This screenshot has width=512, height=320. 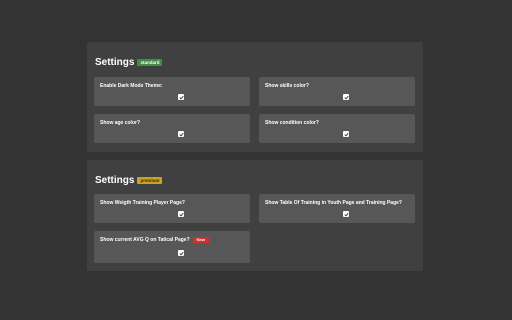 What do you see at coordinates (150, 180) in the screenshot?
I see `premium-badge: premium` at bounding box center [150, 180].